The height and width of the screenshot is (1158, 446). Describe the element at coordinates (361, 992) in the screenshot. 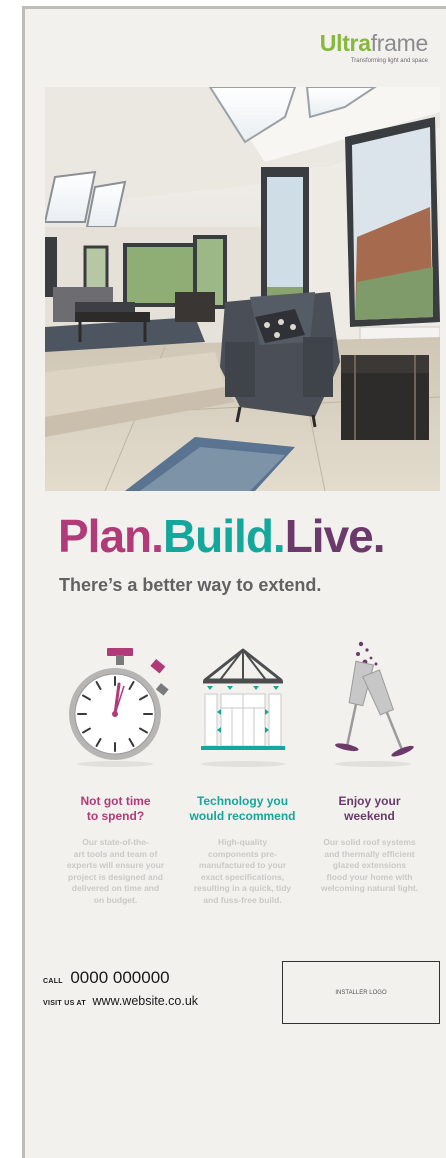

I see `installer-logo-box: INSTALLER LOGO` at that location.